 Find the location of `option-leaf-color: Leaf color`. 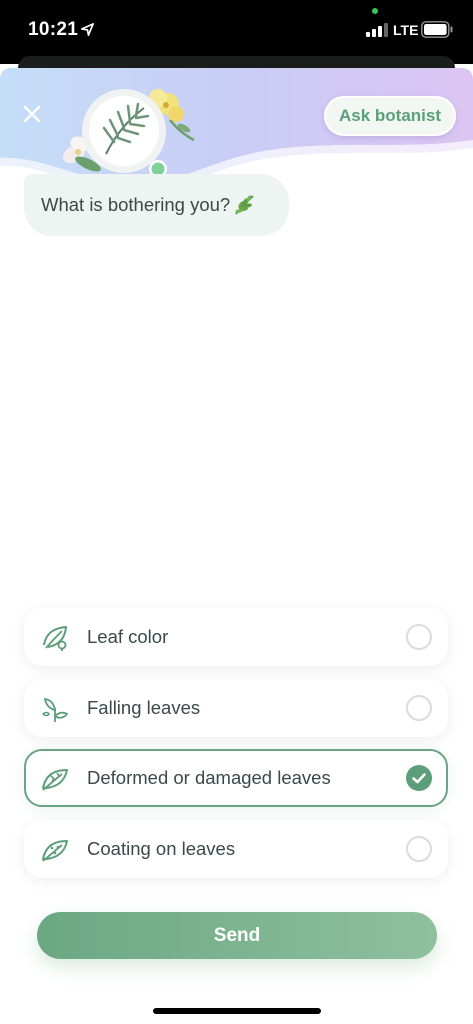

option-leaf-color: Leaf color is located at coordinates (236, 637).